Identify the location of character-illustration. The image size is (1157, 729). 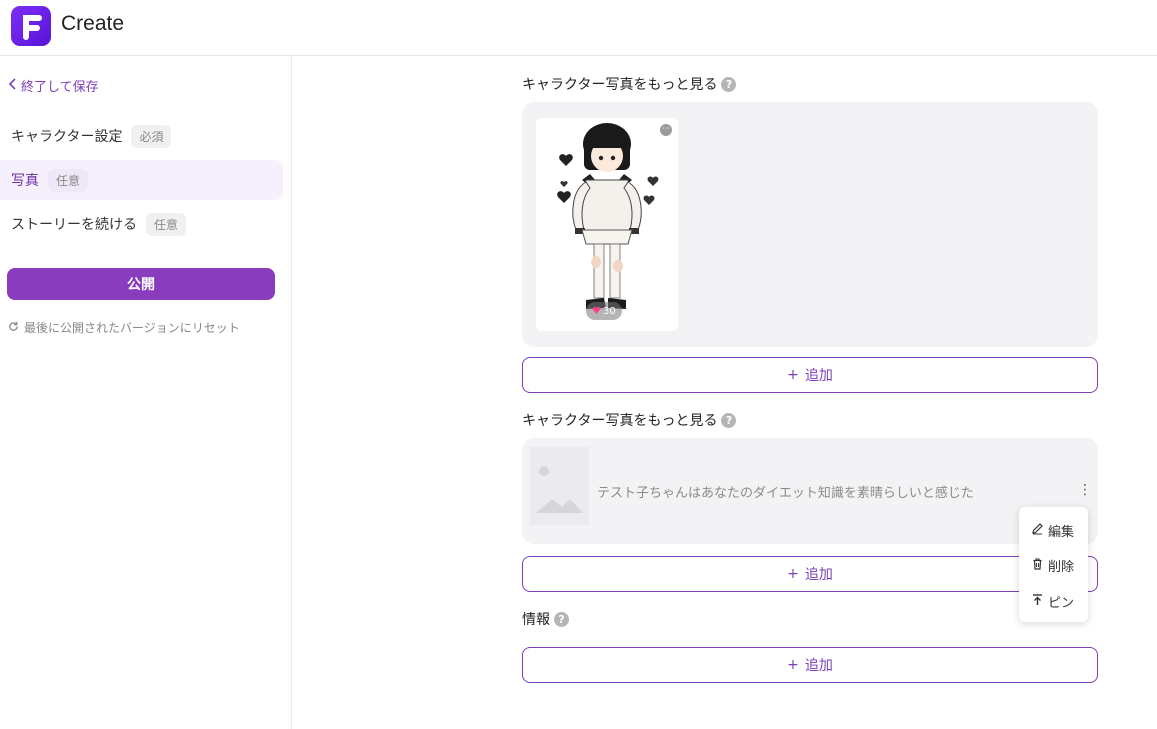
(607, 224).